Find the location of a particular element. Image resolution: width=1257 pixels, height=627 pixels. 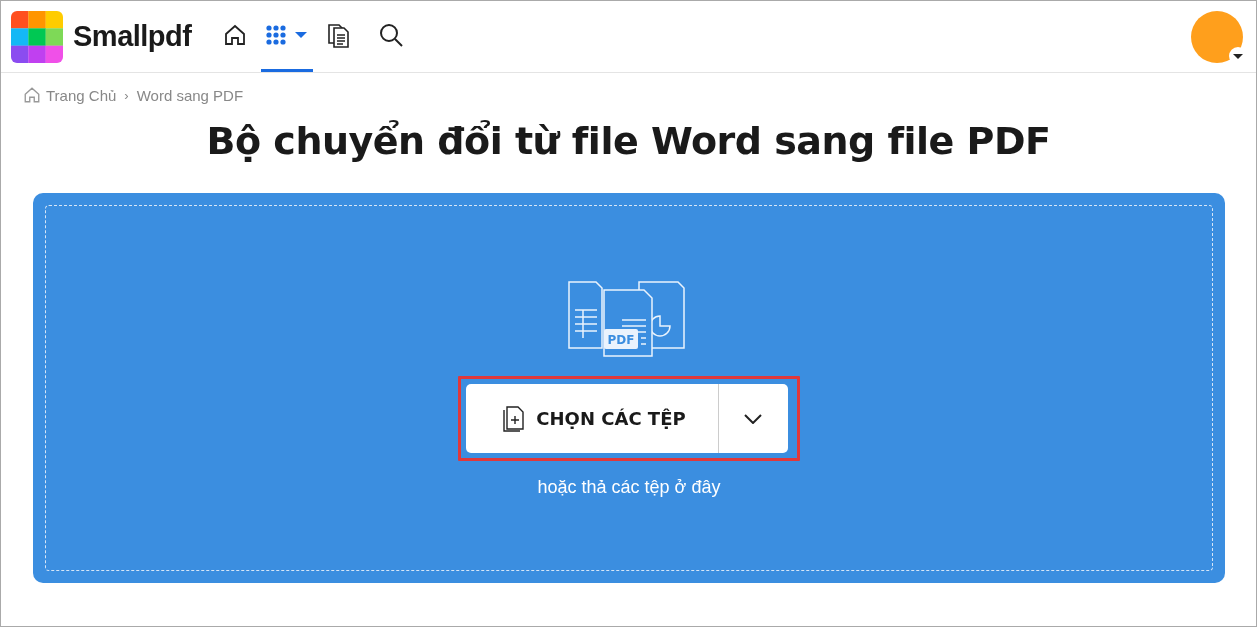

brand-name: Smallpdf is located at coordinates (132, 36).